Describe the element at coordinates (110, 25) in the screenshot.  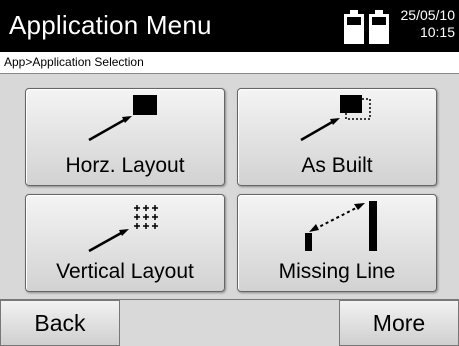
I see `page-title: Application Menu` at that location.